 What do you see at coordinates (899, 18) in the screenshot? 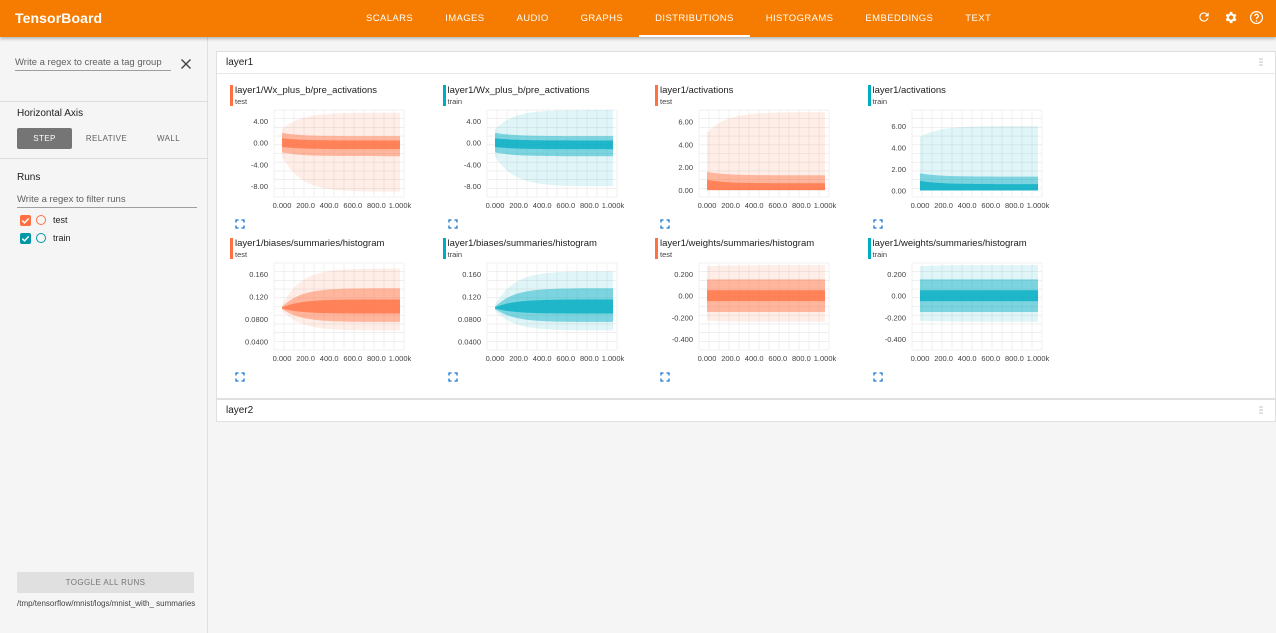
I see `tab-embeddings: EMBEDDINGS` at bounding box center [899, 18].